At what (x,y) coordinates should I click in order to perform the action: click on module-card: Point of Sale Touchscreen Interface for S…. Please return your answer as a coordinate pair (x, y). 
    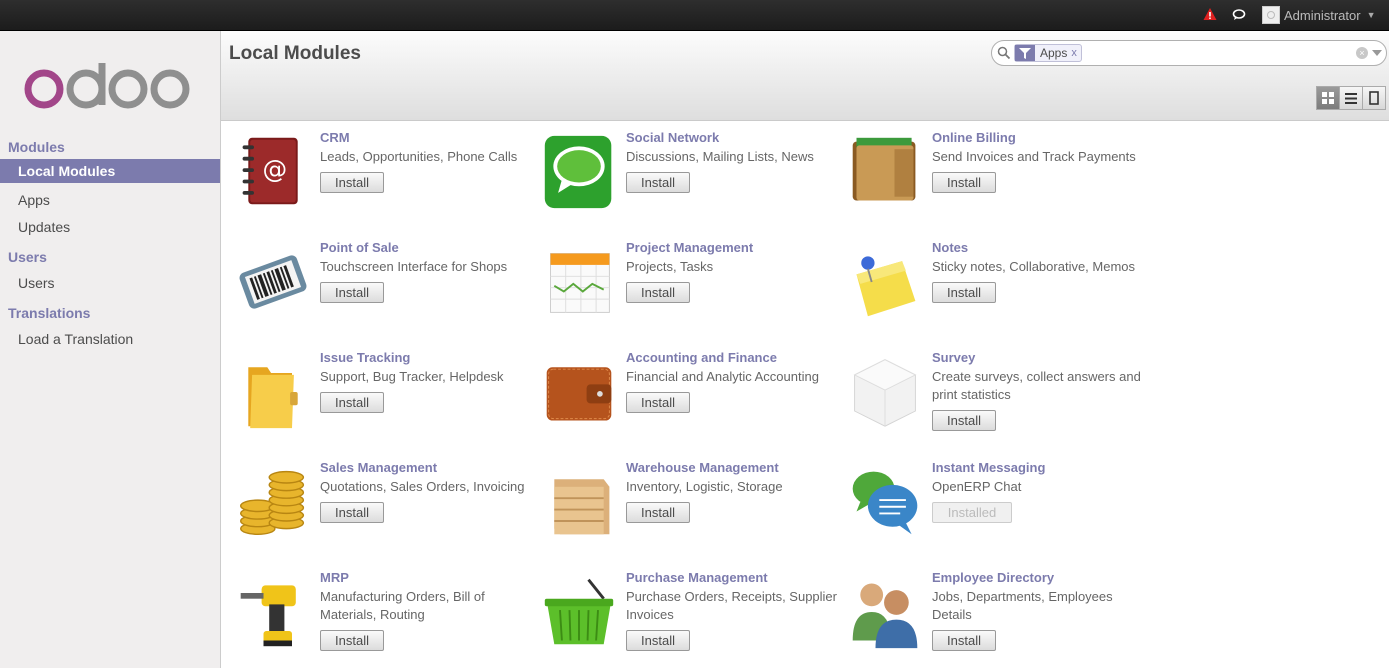
    Looking at the image, I should click on (385, 290).